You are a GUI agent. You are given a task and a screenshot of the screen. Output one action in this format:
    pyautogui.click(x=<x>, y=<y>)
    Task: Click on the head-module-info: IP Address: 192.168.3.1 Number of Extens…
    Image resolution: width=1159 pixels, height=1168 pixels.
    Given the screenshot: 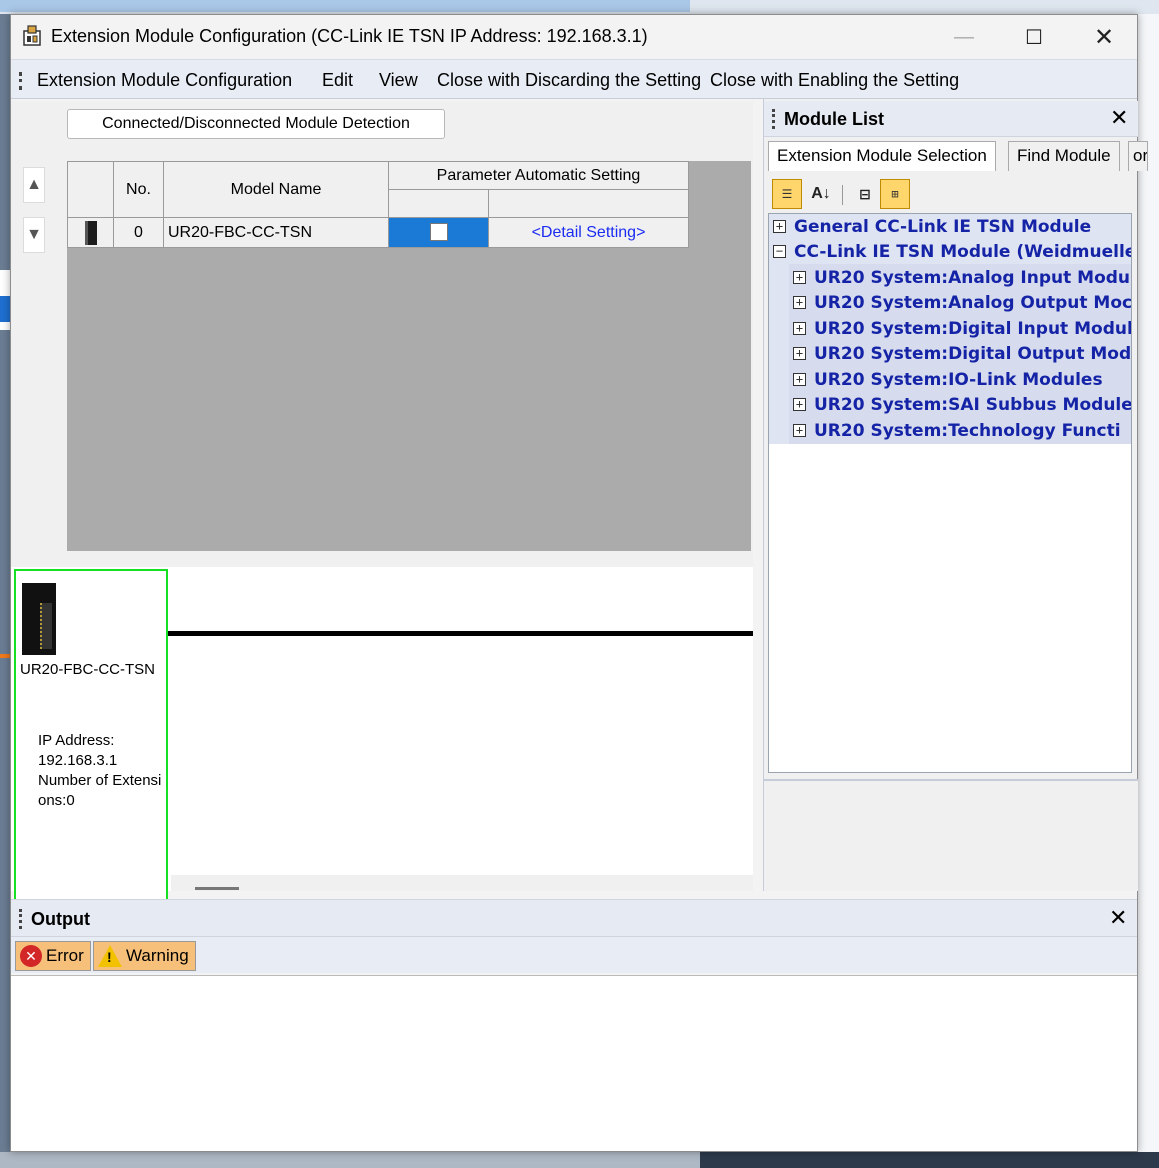 What is the action you would take?
    pyautogui.click(x=100, y=770)
    